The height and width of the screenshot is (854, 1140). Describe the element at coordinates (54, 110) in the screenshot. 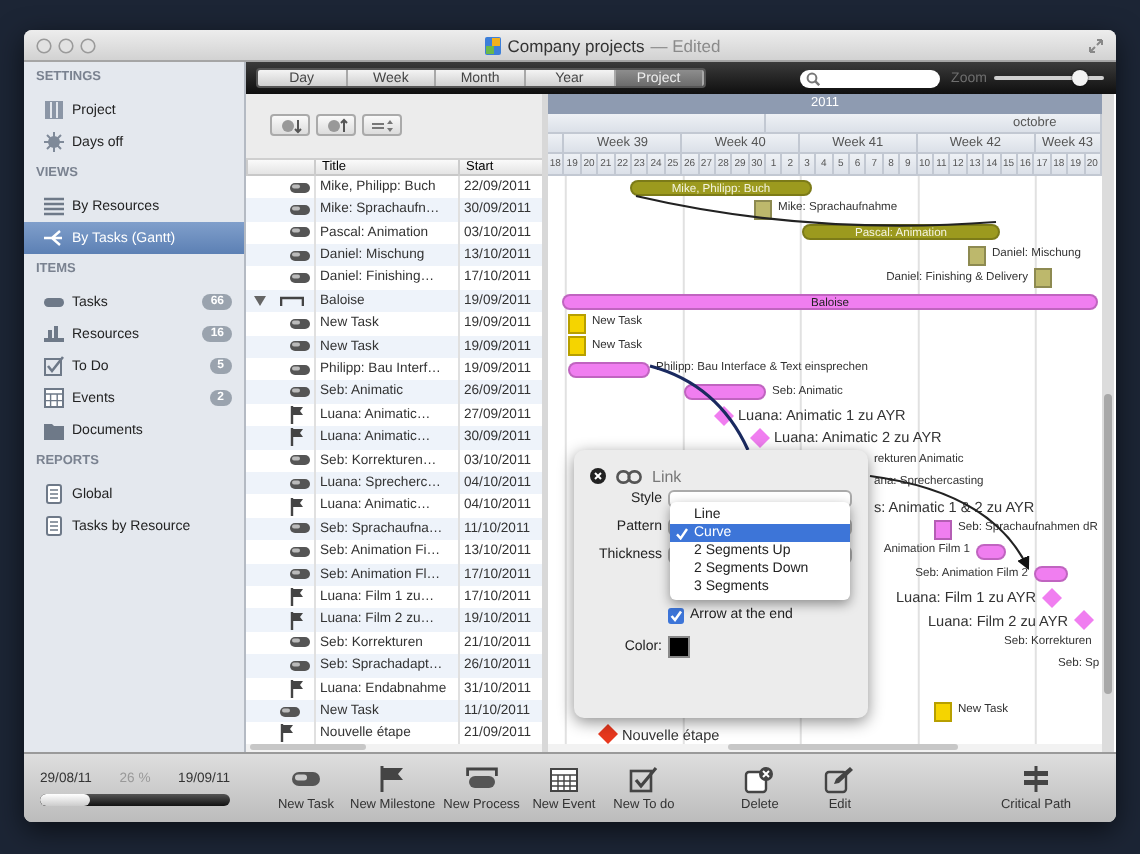

I see `grid-icon` at that location.